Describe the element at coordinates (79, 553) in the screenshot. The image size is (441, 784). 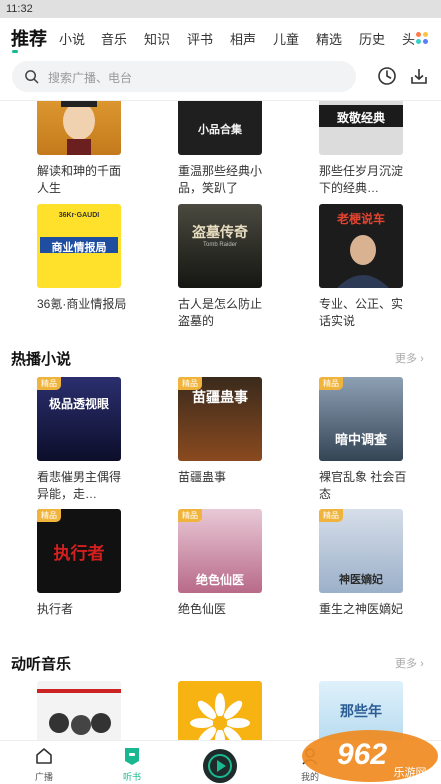
I see `album-cover-text: 执行者` at that location.